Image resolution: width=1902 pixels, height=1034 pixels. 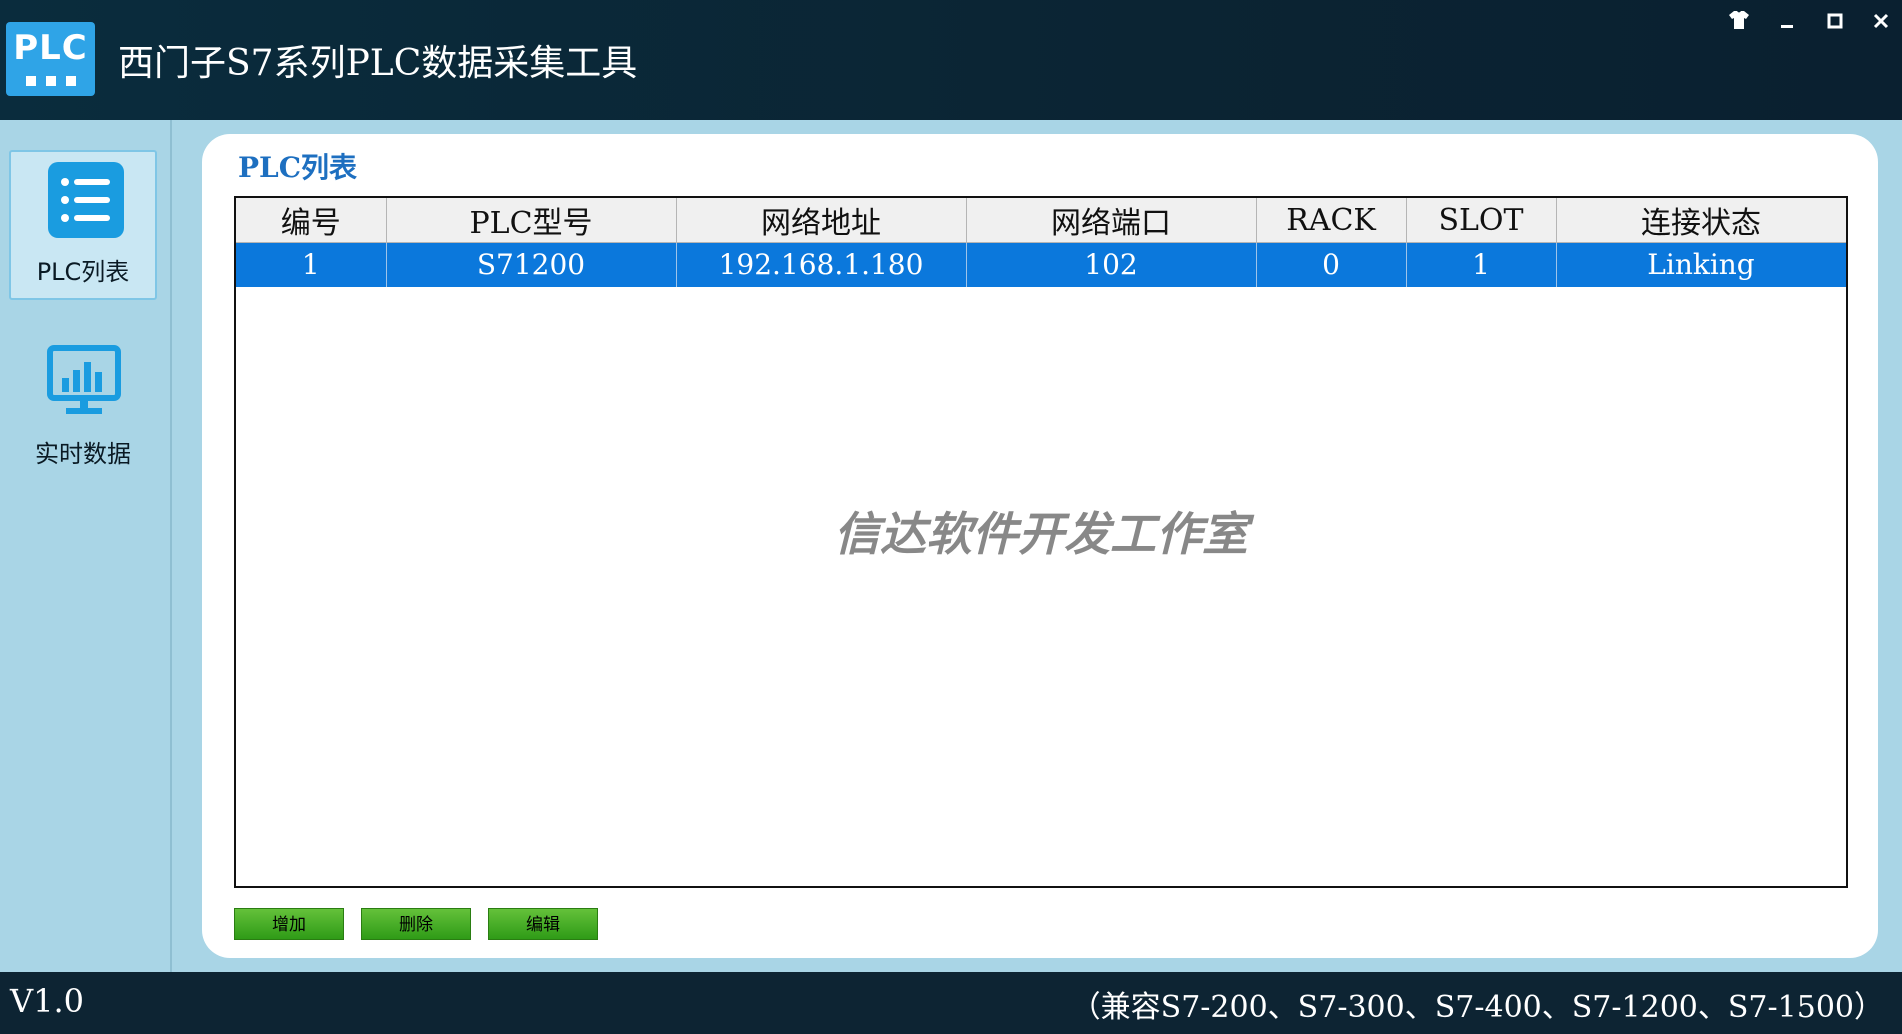 I want to click on column-header: 编号, so click(x=311, y=220).